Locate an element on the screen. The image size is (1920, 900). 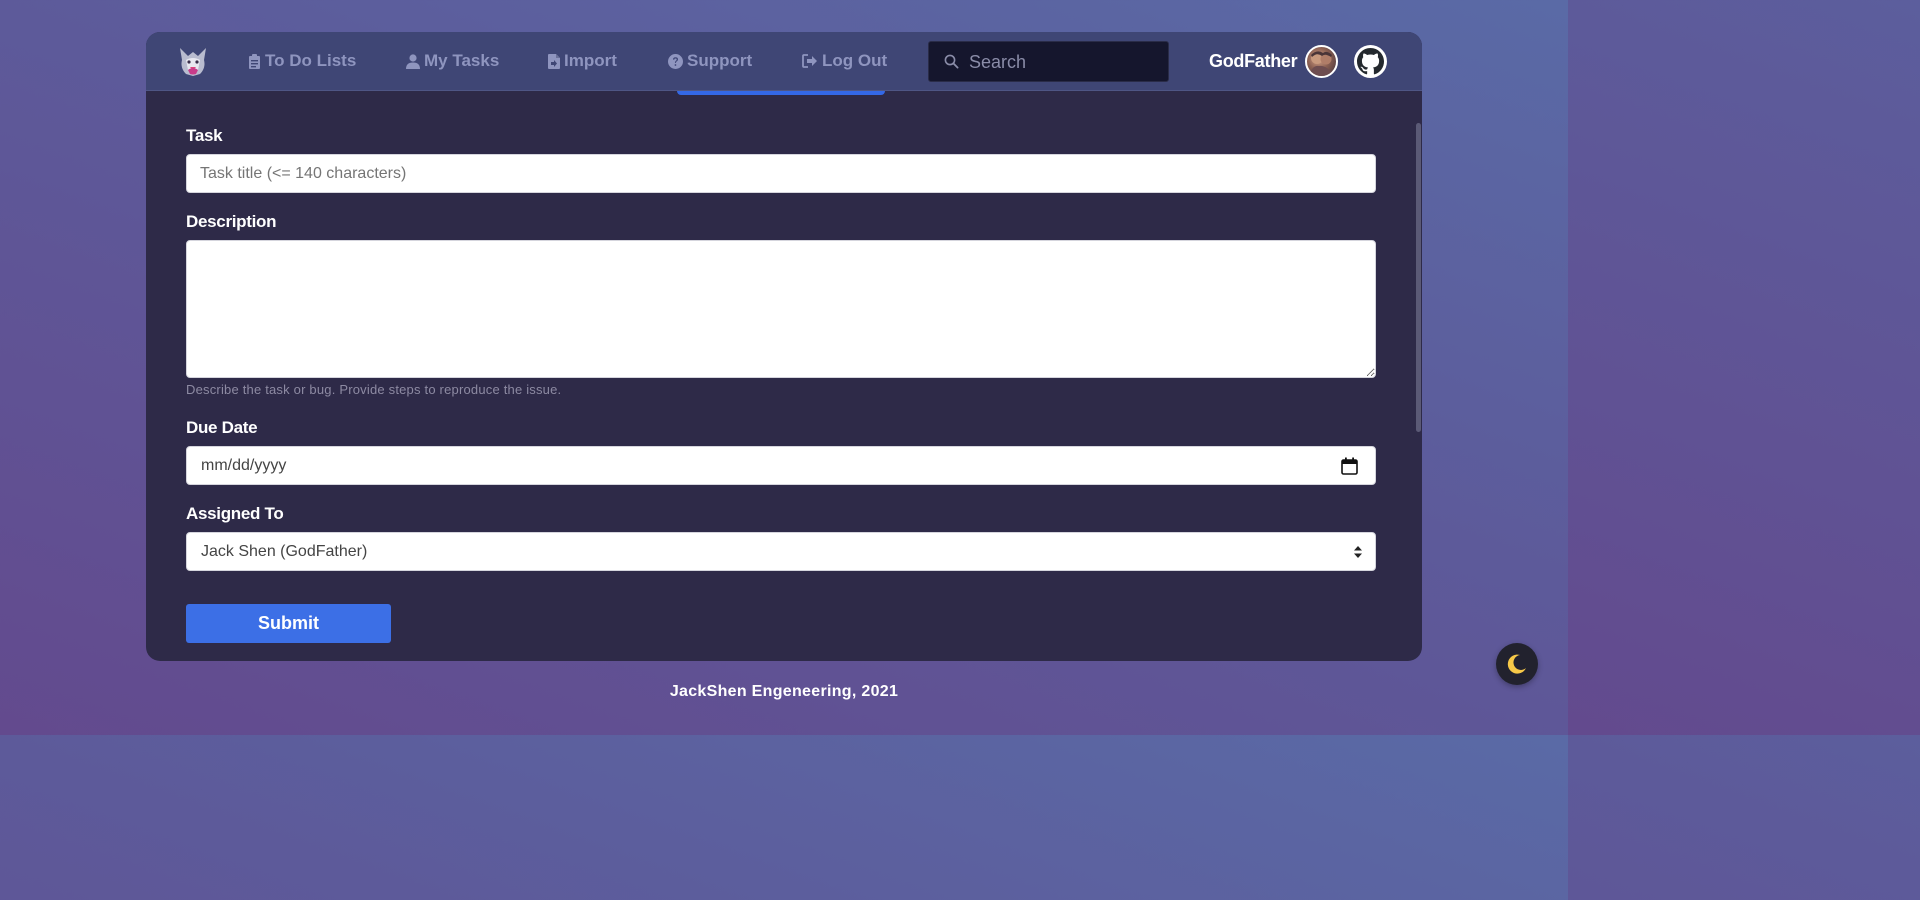
task-title-input is located at coordinates (781, 173).